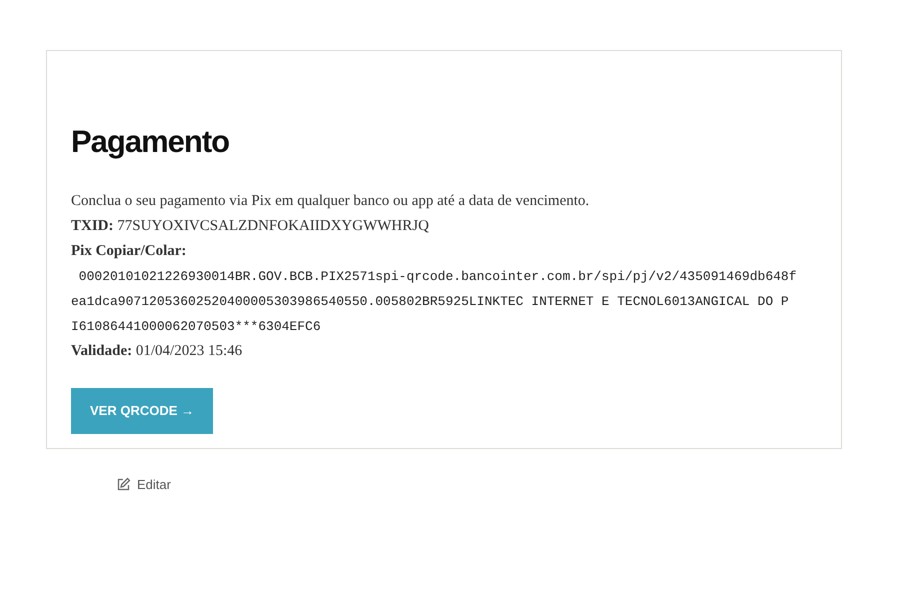  Describe the element at coordinates (438, 277) in the screenshot. I see `pix-code-line: 00020101021226930014BR.GOV.BCB.PIX2571spi-qrcode.bancointer.com.br/spi/pj/v2/435091469db648f` at that location.